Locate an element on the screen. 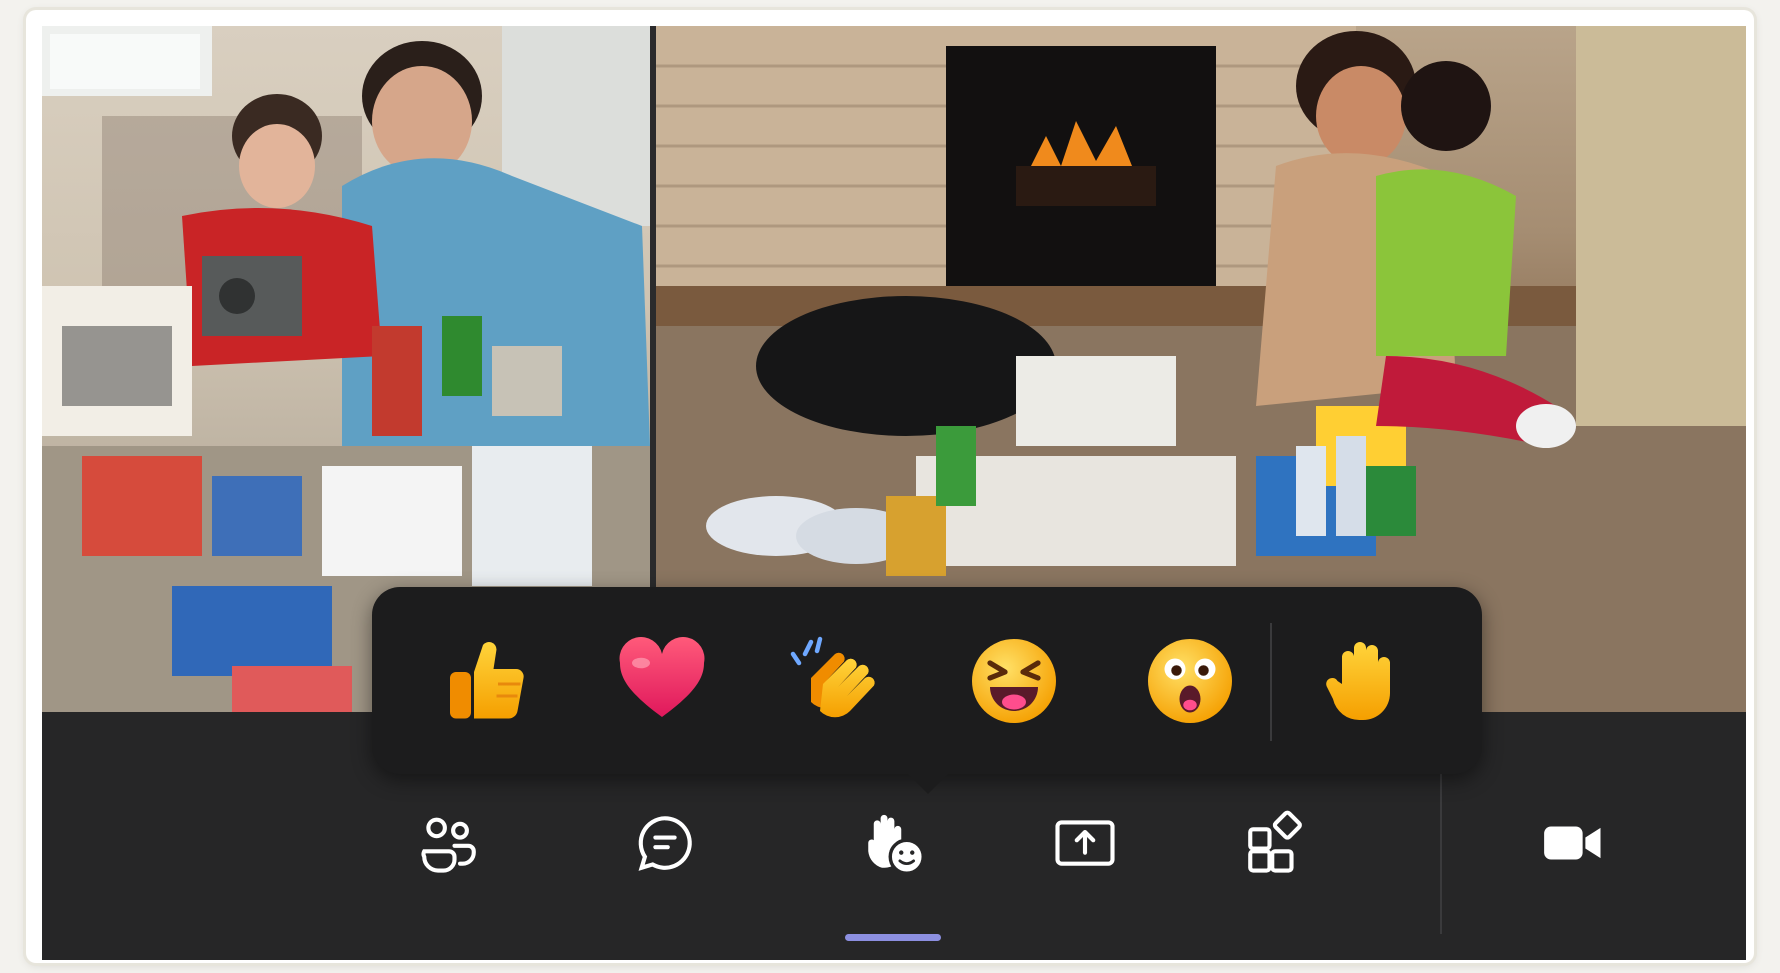  chat-button is located at coordinates (665, 843).